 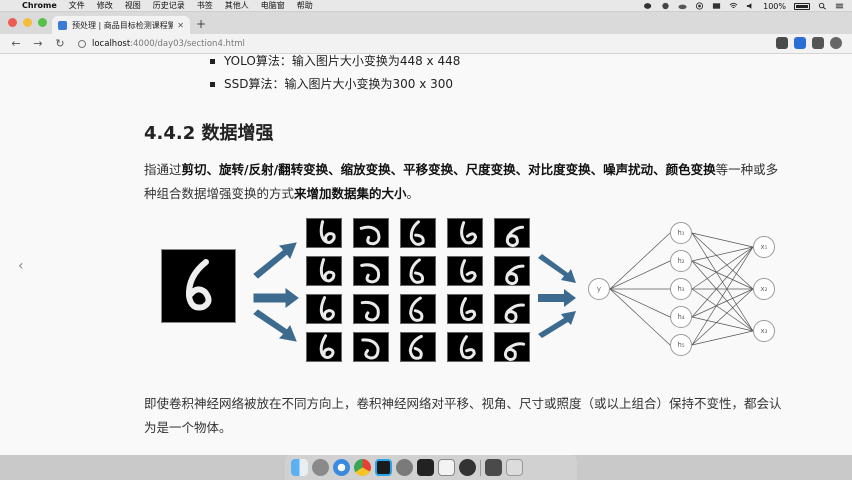 I want to click on previous-page-chevron-icon: ‹, so click(x=21, y=266).